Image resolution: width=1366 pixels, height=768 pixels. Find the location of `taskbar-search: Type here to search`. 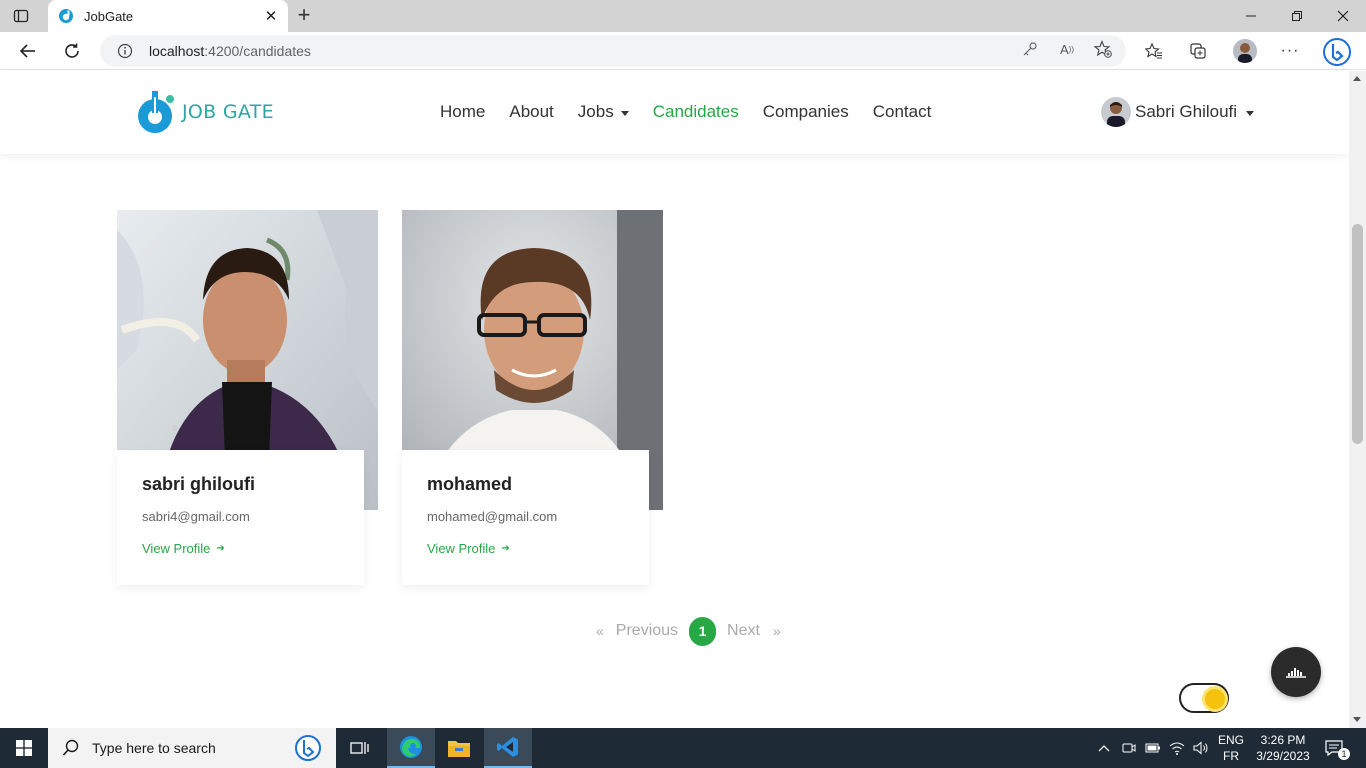

taskbar-search: Type here to search is located at coordinates (192, 748).